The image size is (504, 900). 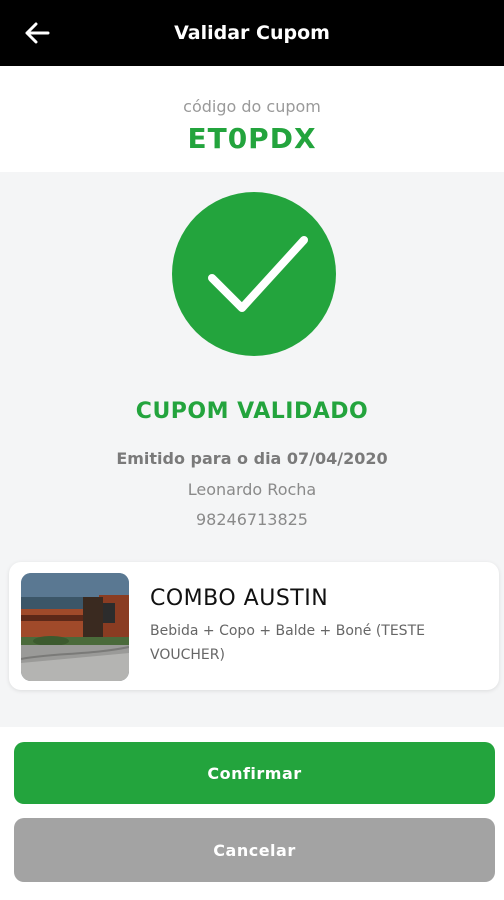 I want to click on product-name: COMBO AUSTIN, so click(x=239, y=598).